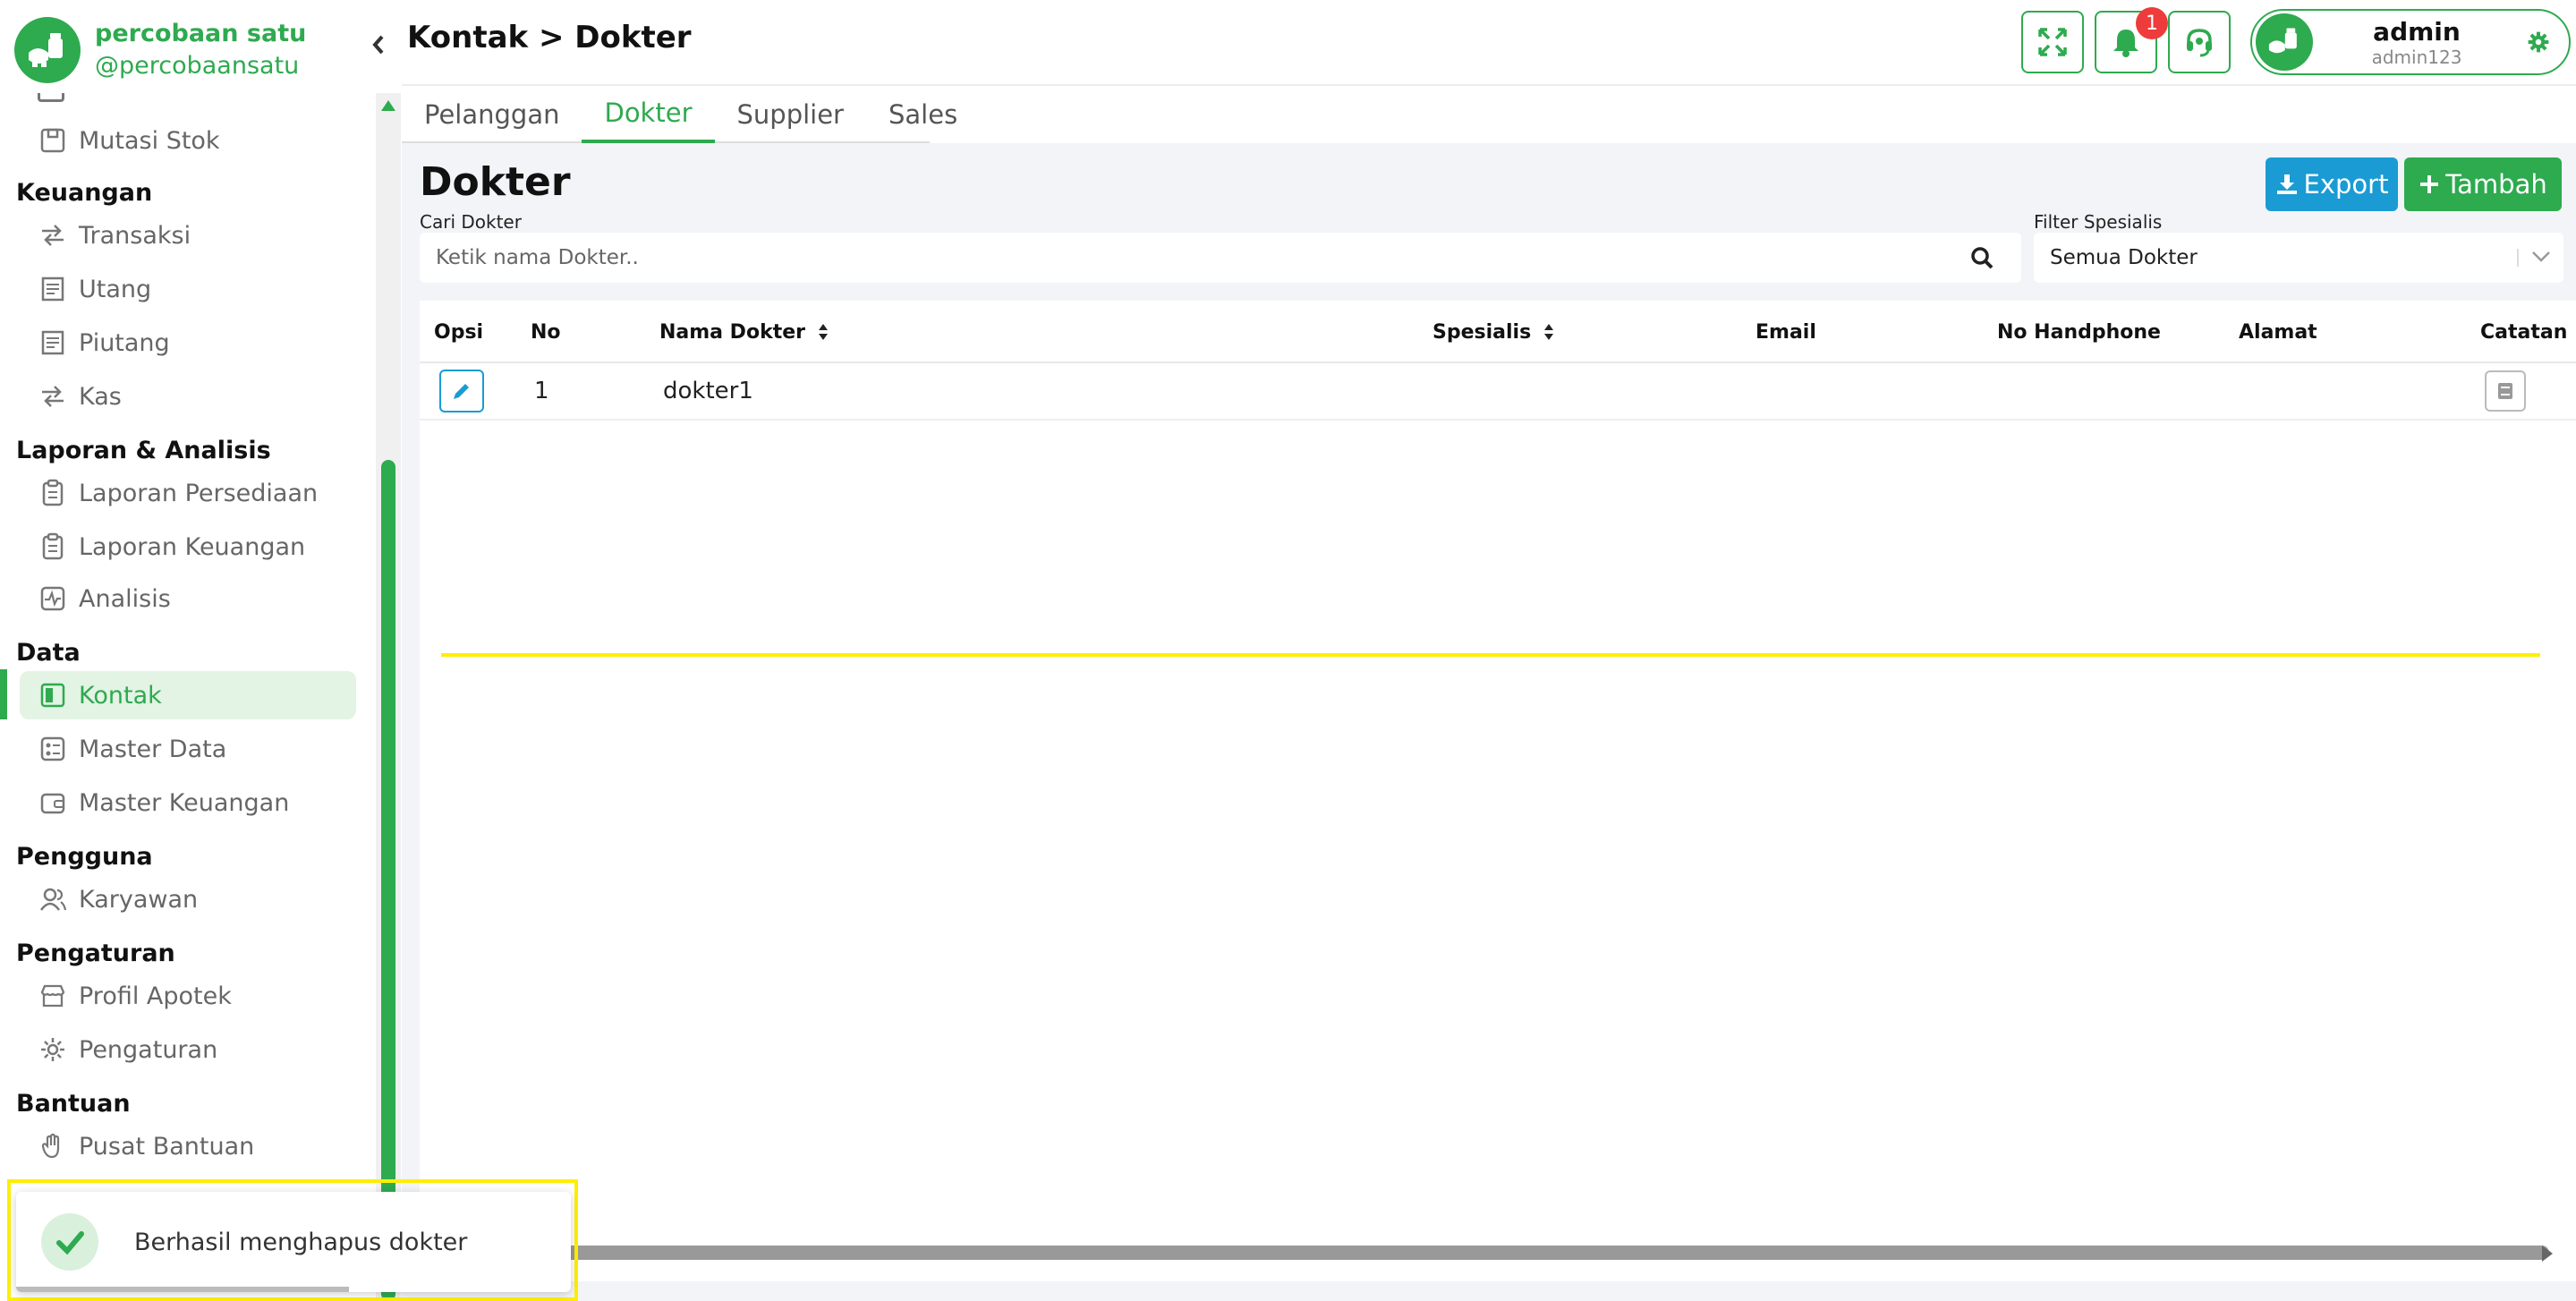 The width and height of the screenshot is (2576, 1301). I want to click on collapse-sidebar-button, so click(378, 45).